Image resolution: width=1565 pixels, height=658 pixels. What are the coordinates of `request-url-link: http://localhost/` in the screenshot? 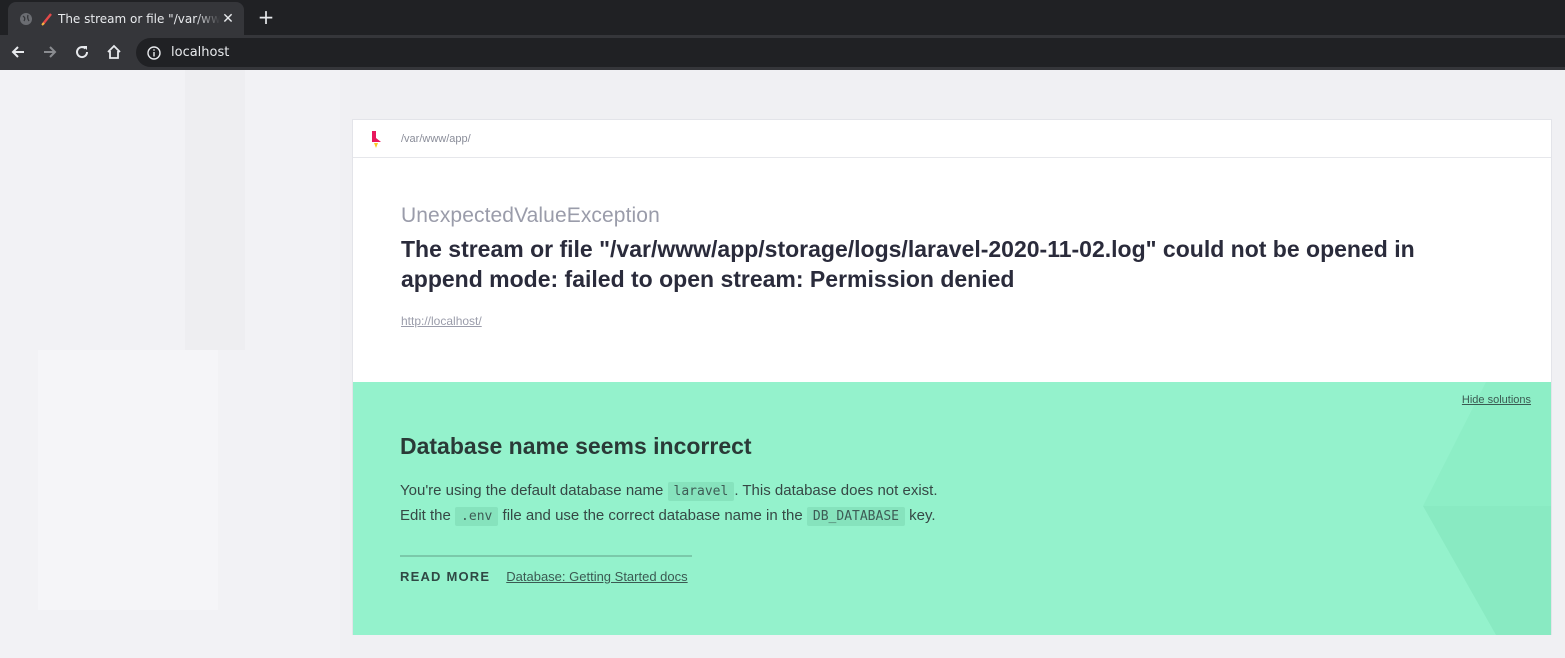 It's located at (441, 321).